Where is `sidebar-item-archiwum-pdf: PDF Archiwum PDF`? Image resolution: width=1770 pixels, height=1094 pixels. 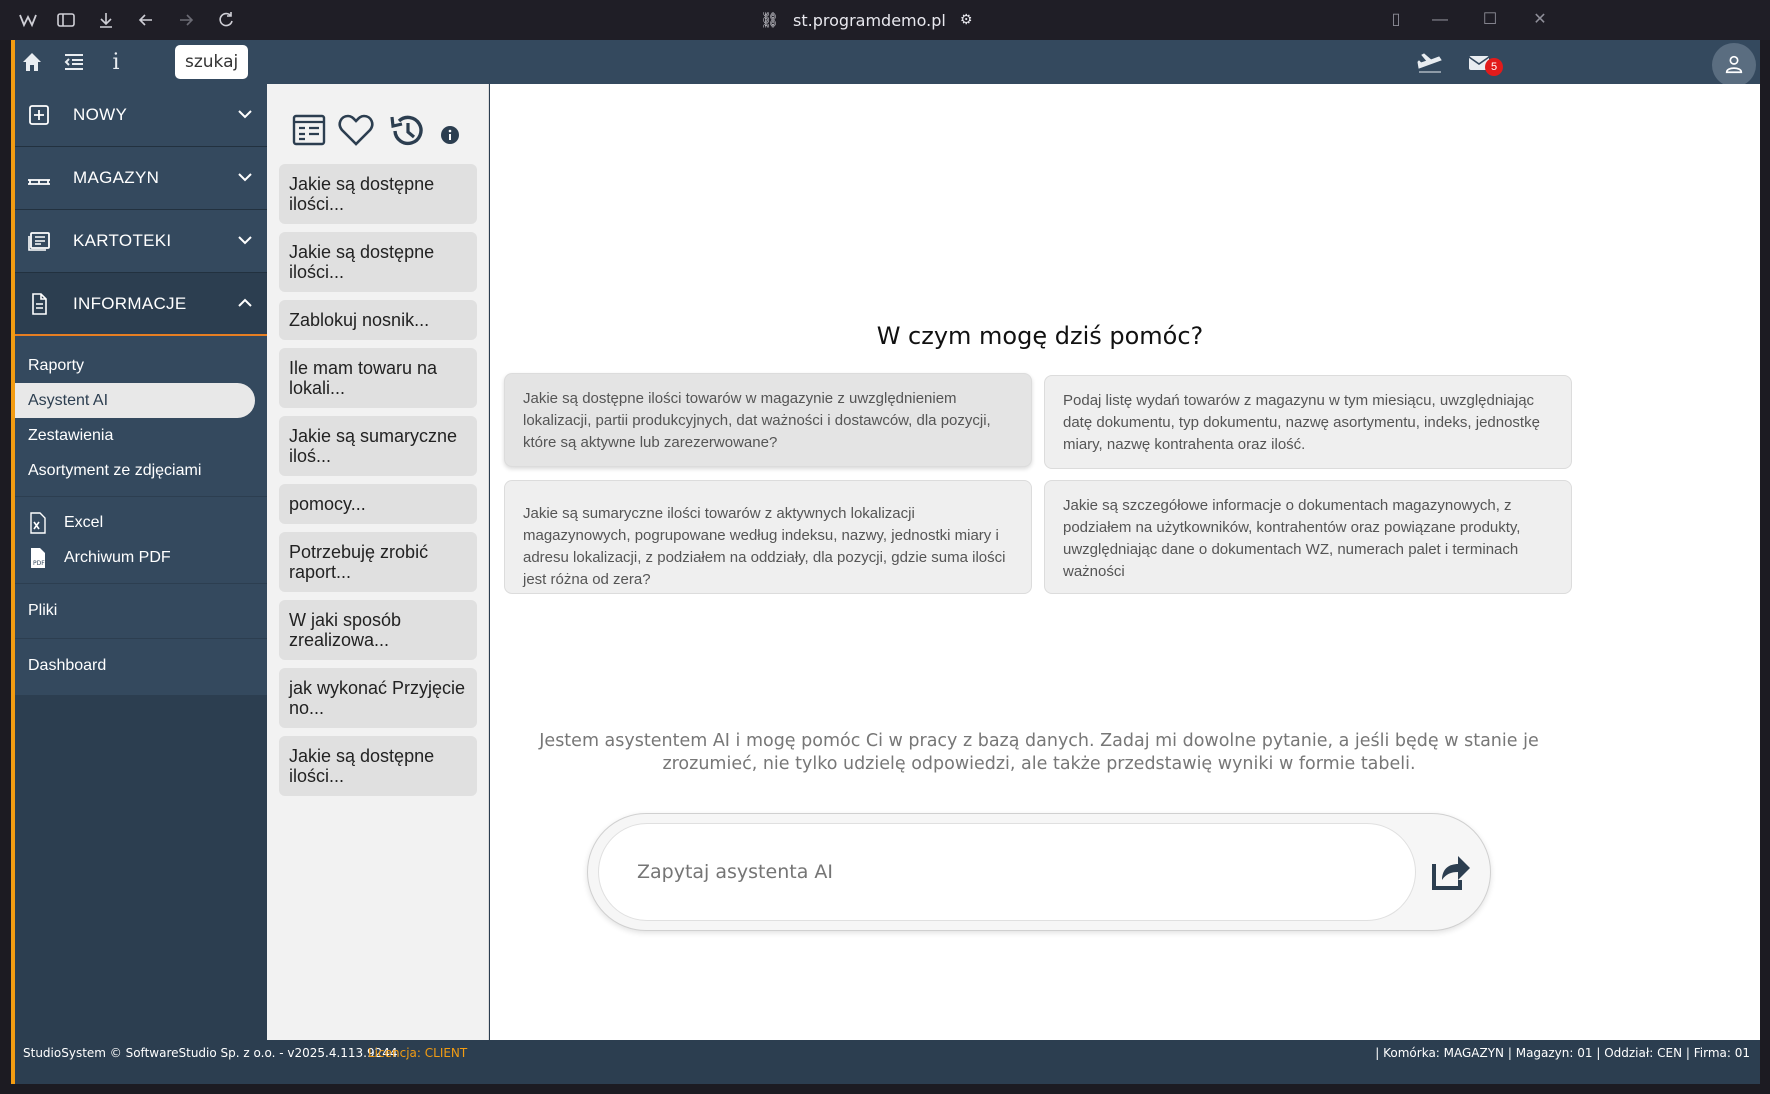 sidebar-item-archiwum-pdf: PDF Archiwum PDF is located at coordinates (141, 557).